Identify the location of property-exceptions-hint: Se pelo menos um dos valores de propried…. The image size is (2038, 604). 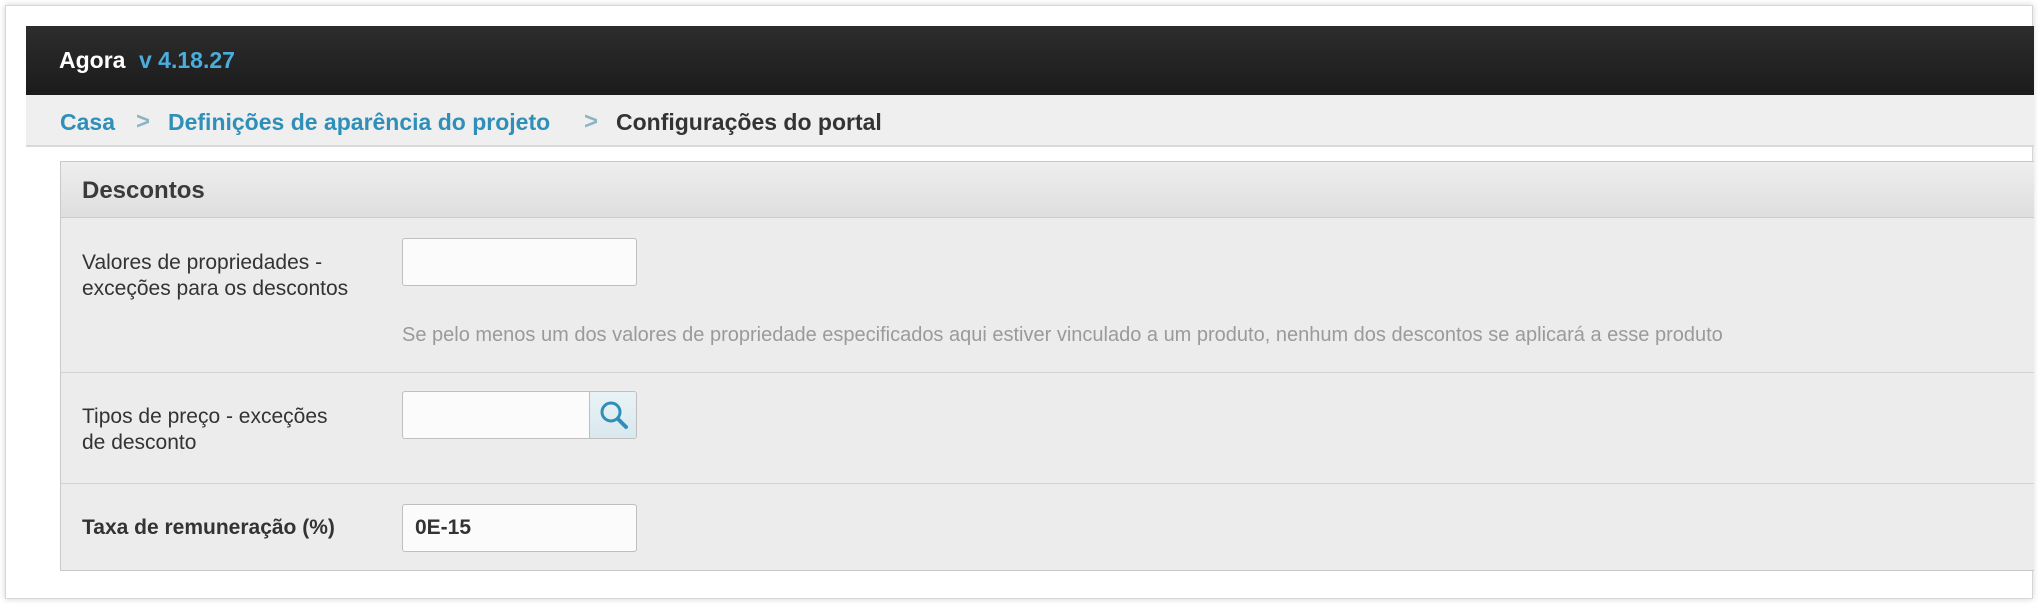
(1062, 335).